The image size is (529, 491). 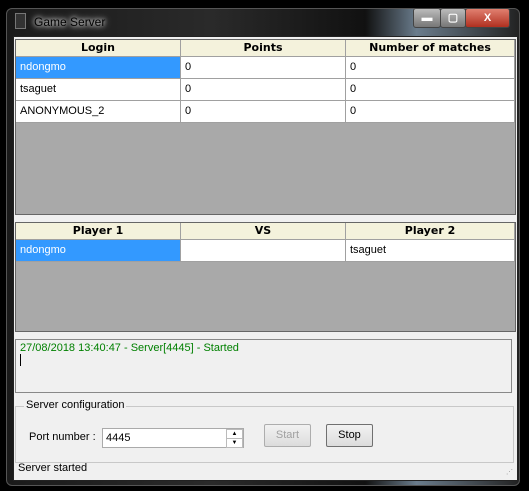 I want to click on port-input: 4445, so click(x=118, y=438).